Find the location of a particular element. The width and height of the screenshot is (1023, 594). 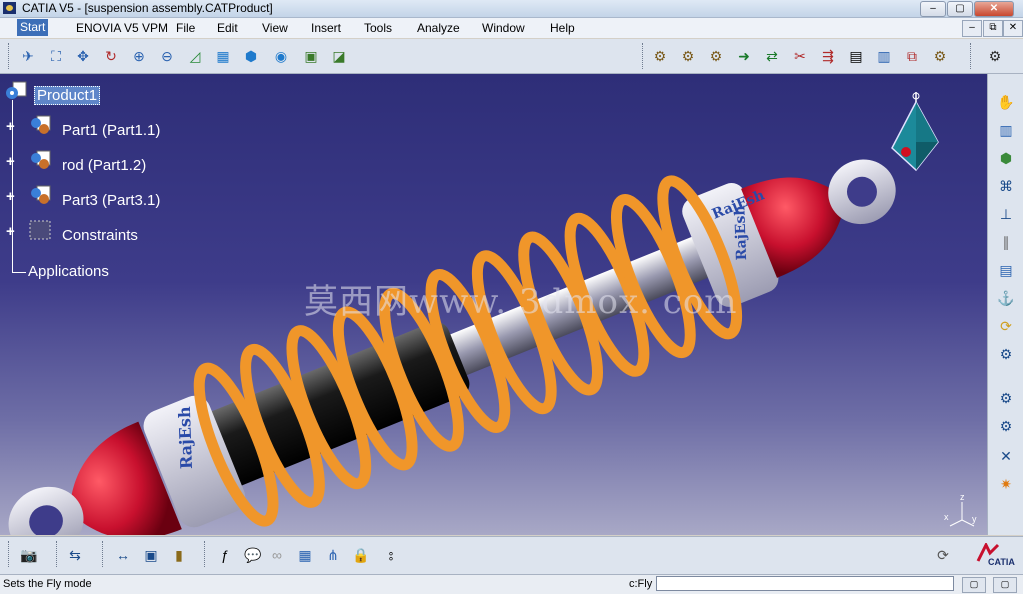

iso-view-icon: ⬢ is located at coordinates (251, 56).